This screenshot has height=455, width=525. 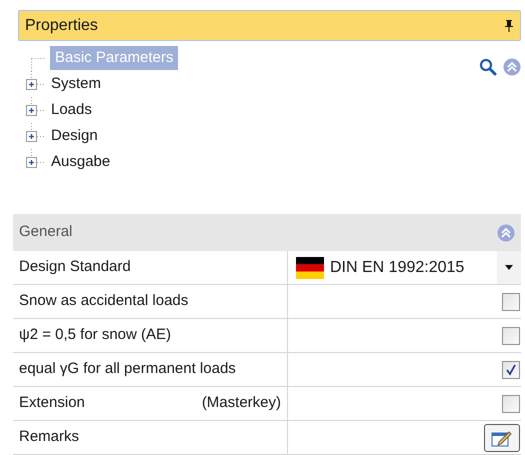 I want to click on property-label: Snow as accidental loads, so click(x=103, y=301).